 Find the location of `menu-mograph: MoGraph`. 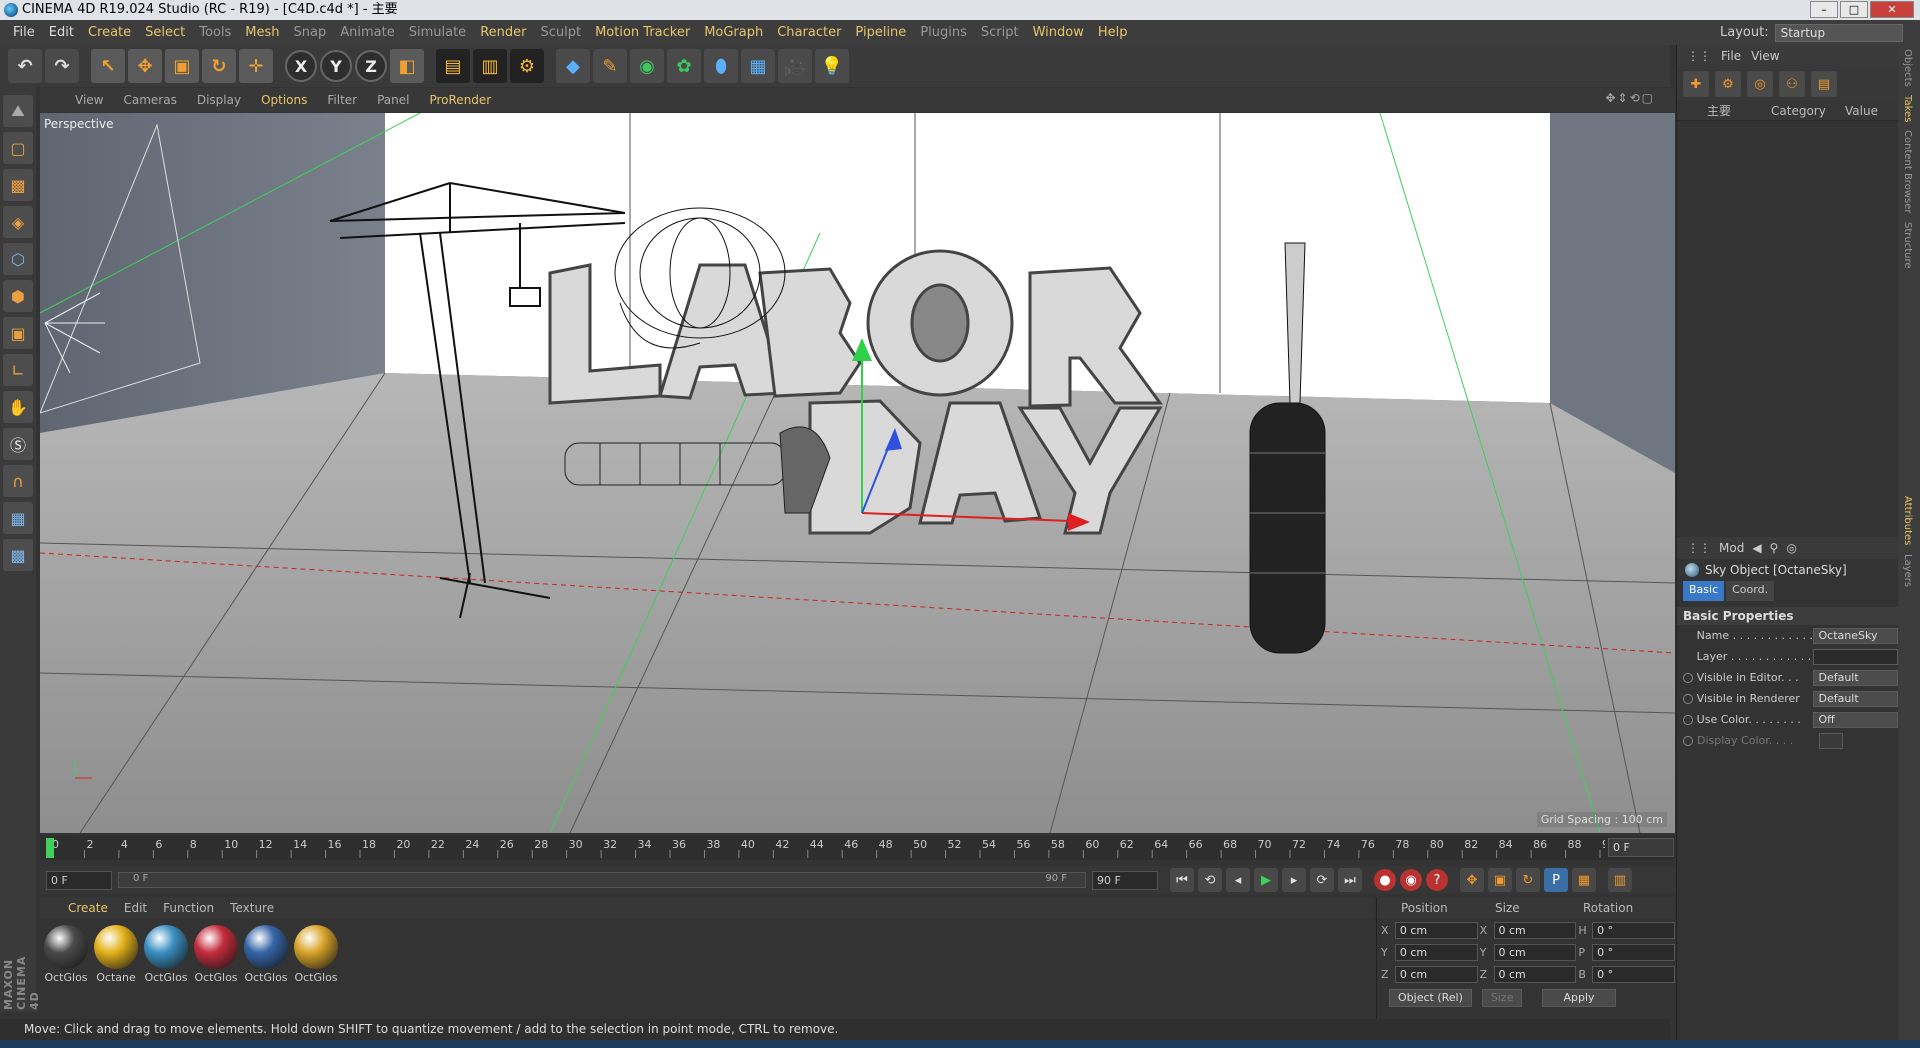

menu-mograph: MoGraph is located at coordinates (733, 32).